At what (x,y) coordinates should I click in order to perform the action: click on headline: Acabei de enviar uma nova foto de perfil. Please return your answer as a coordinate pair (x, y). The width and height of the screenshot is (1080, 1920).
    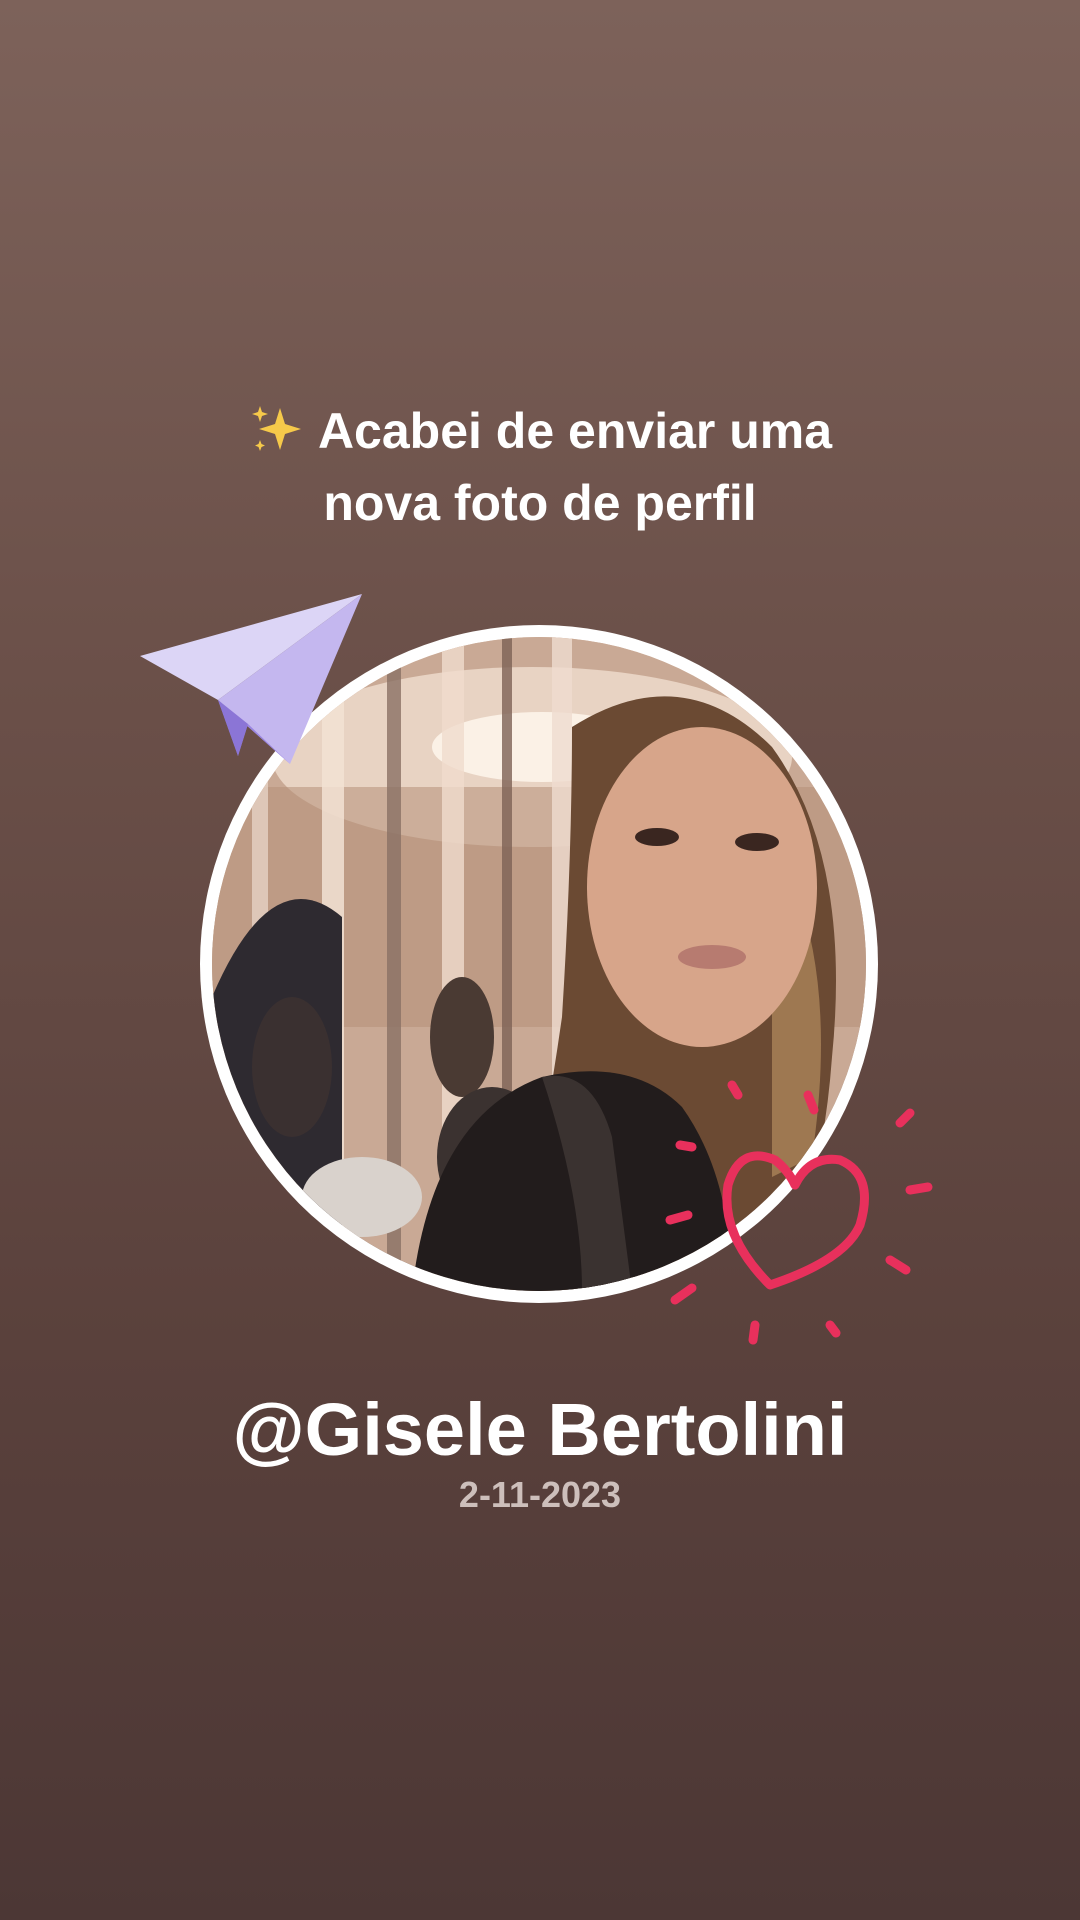
    Looking at the image, I should click on (540, 467).